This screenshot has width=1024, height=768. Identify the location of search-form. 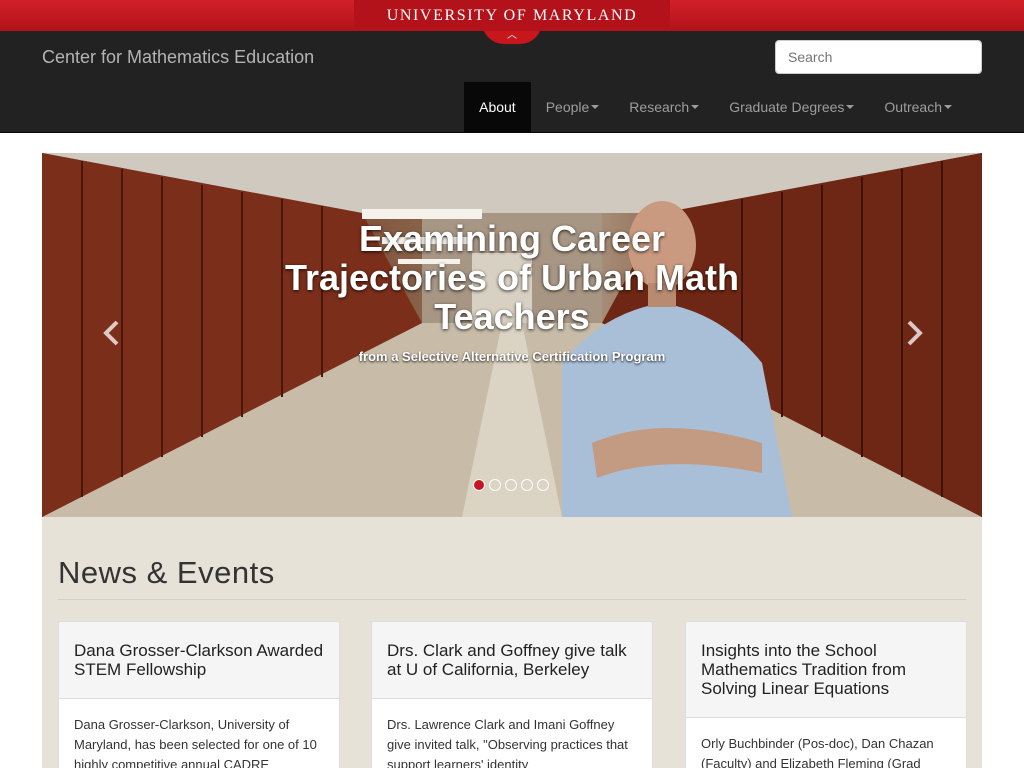
(878, 57).